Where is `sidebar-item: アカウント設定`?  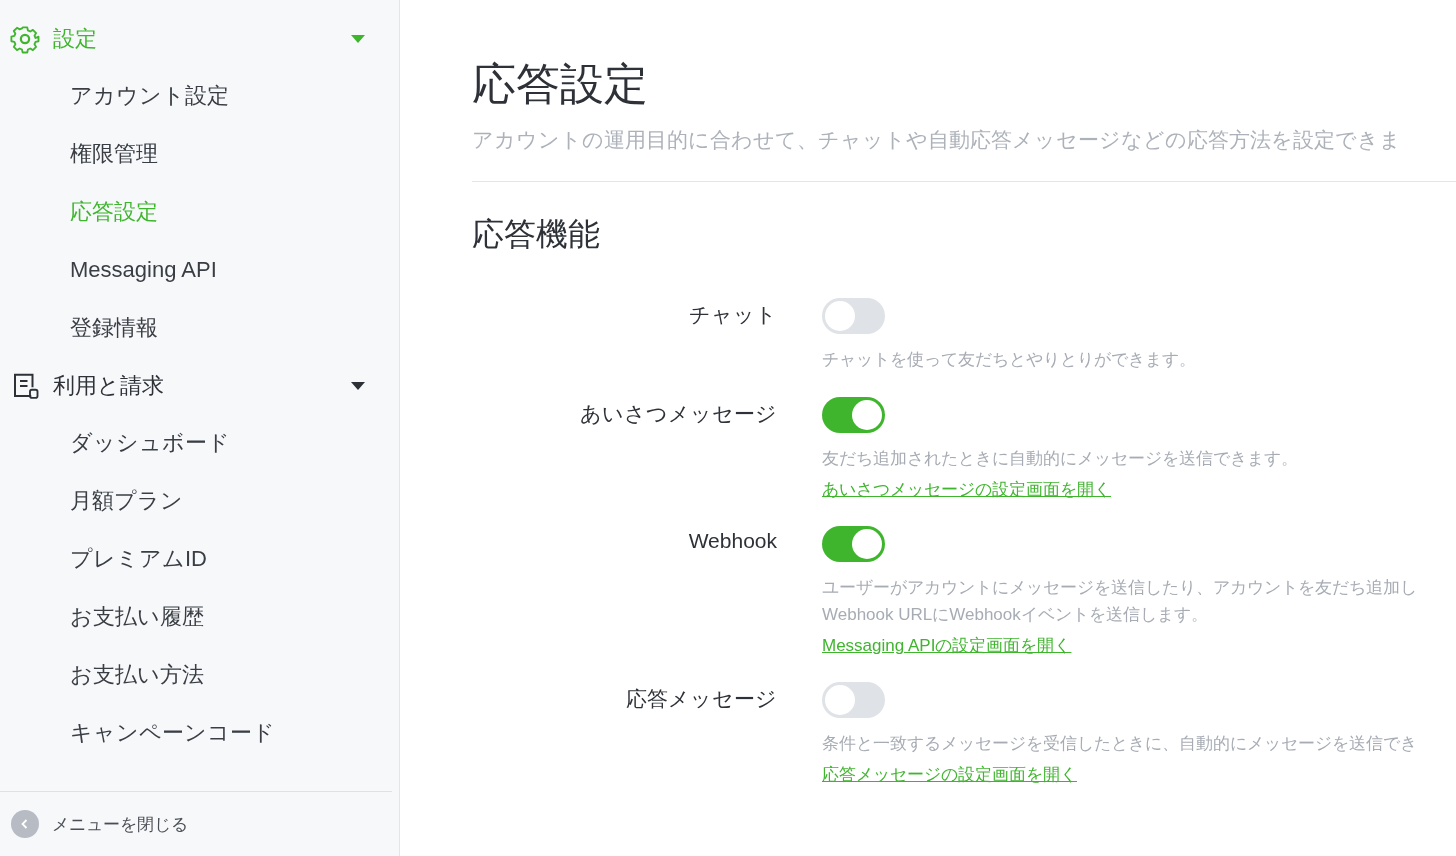 sidebar-item: アカウント設定 is located at coordinates (199, 96).